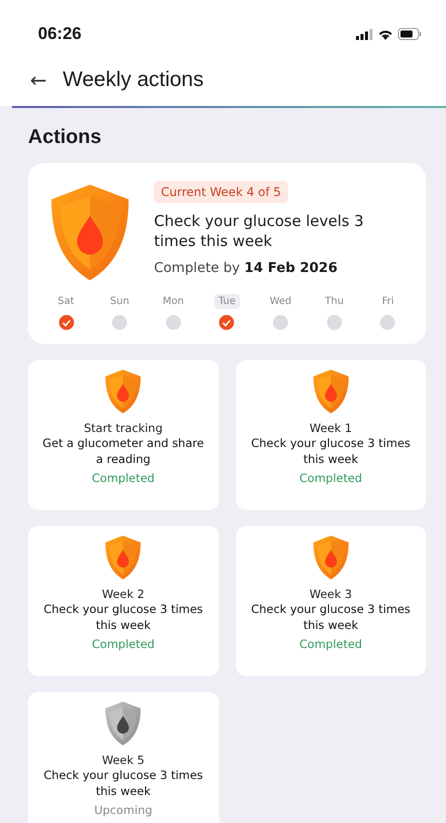  Describe the element at coordinates (246, 268) in the screenshot. I see `due-date: Complete by 14 Feb 2026` at that location.